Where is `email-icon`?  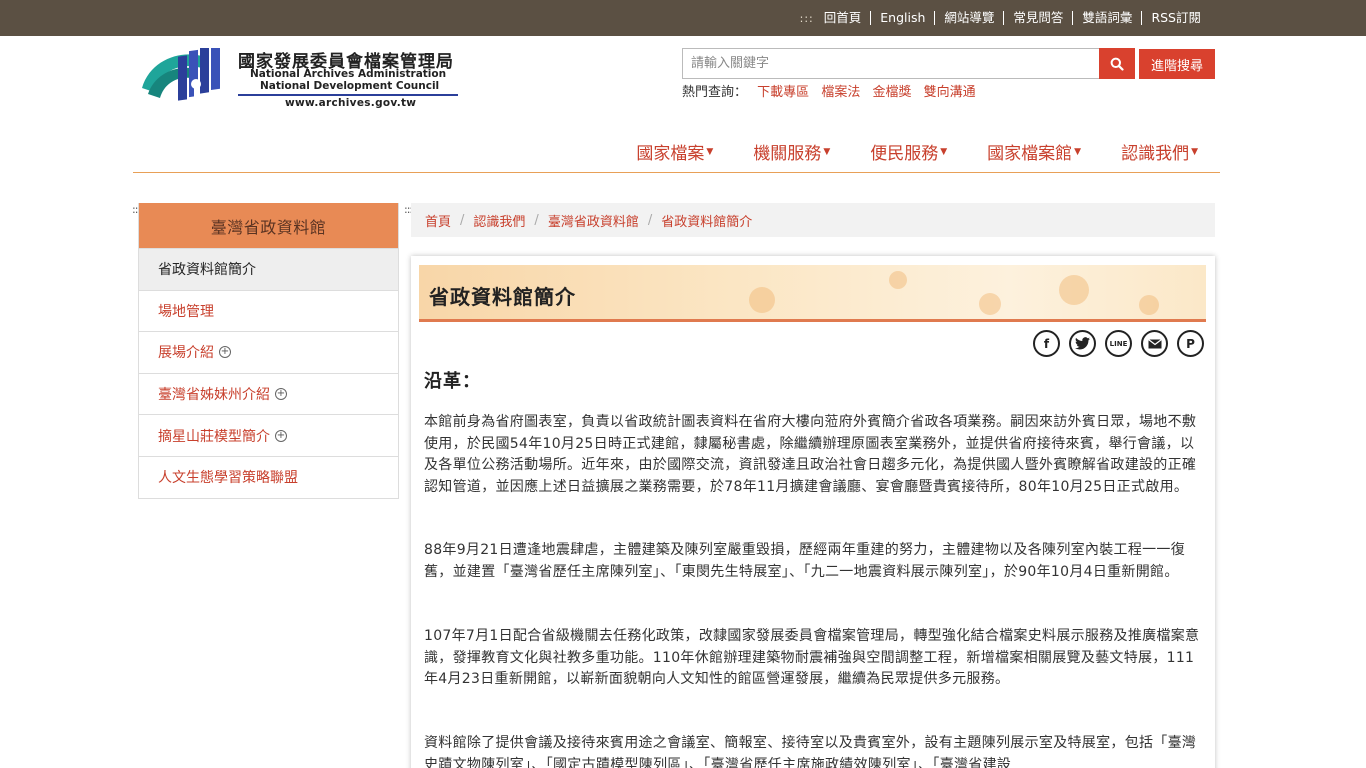 email-icon is located at coordinates (1154, 343).